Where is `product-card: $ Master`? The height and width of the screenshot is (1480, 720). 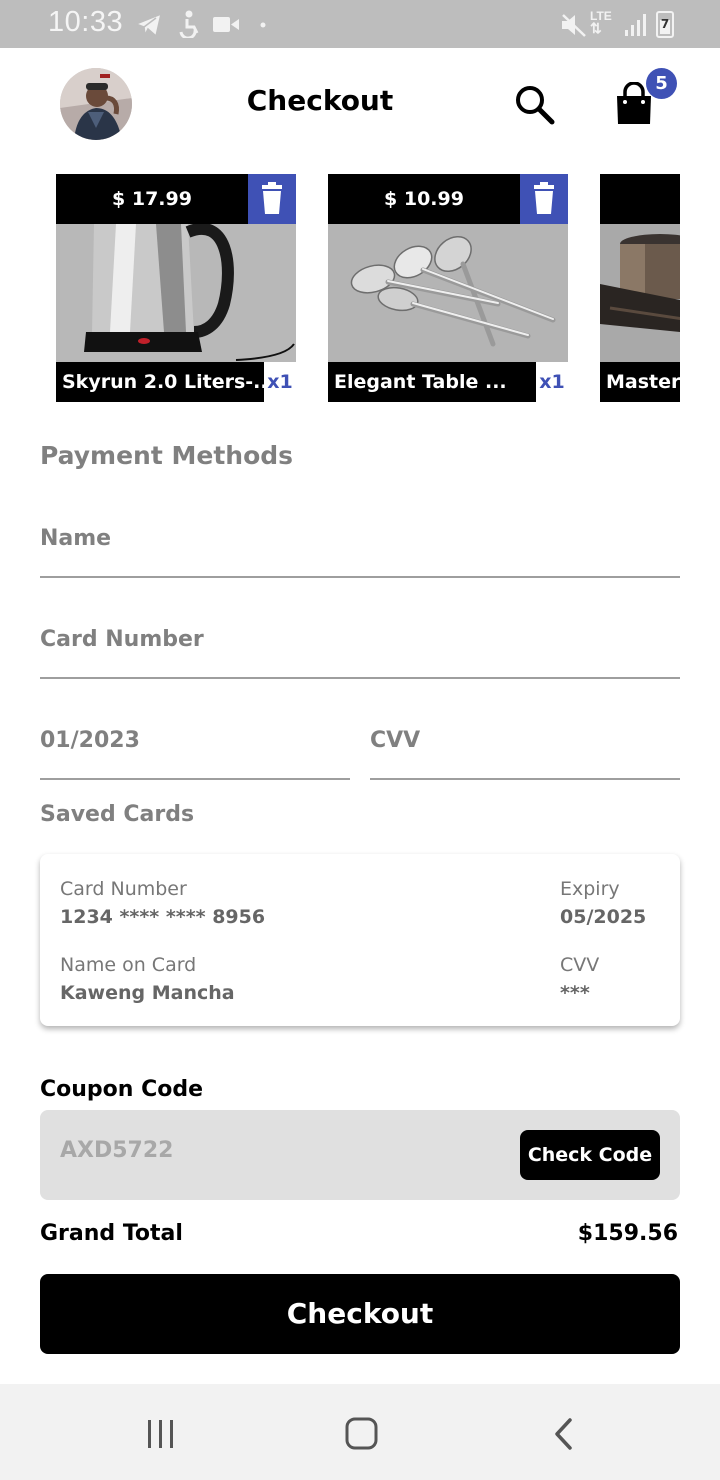
product-card: $ Master is located at coordinates (640, 288).